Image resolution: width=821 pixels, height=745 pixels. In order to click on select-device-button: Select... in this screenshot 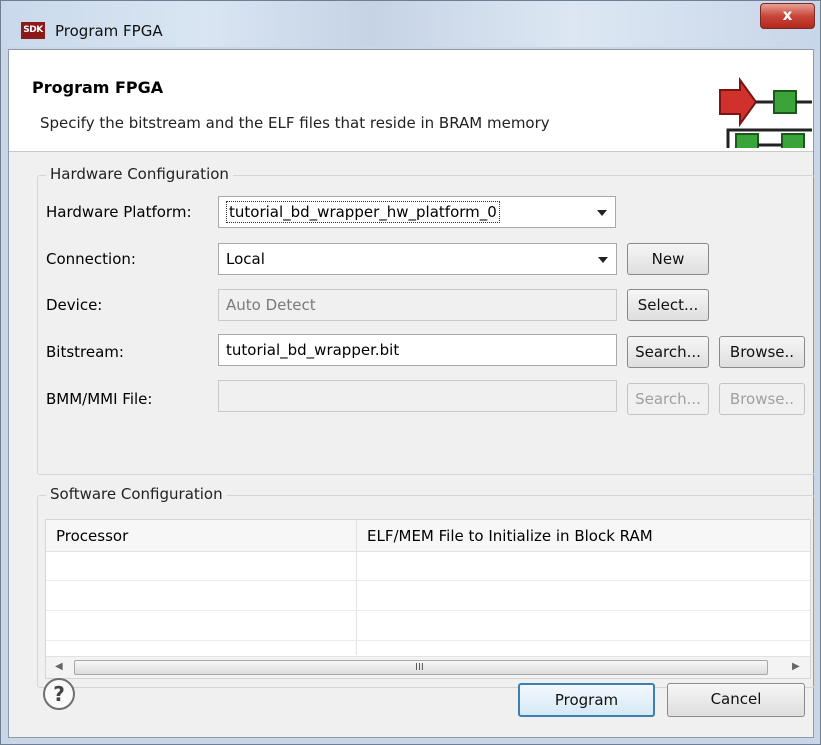, I will do `click(668, 305)`.